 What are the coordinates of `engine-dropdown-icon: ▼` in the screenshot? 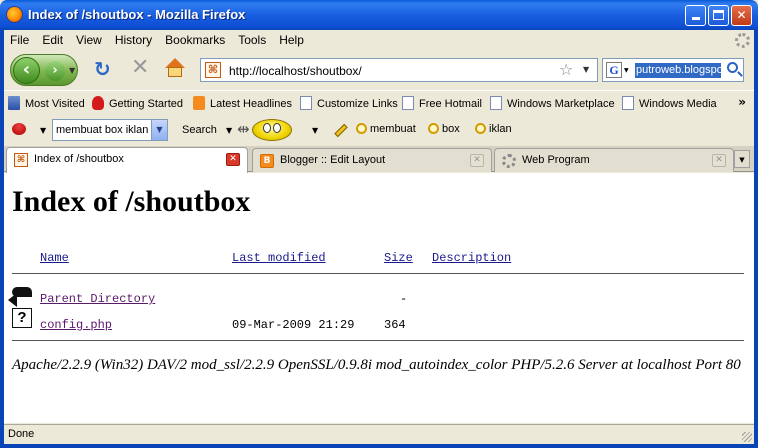 It's located at (626, 70).